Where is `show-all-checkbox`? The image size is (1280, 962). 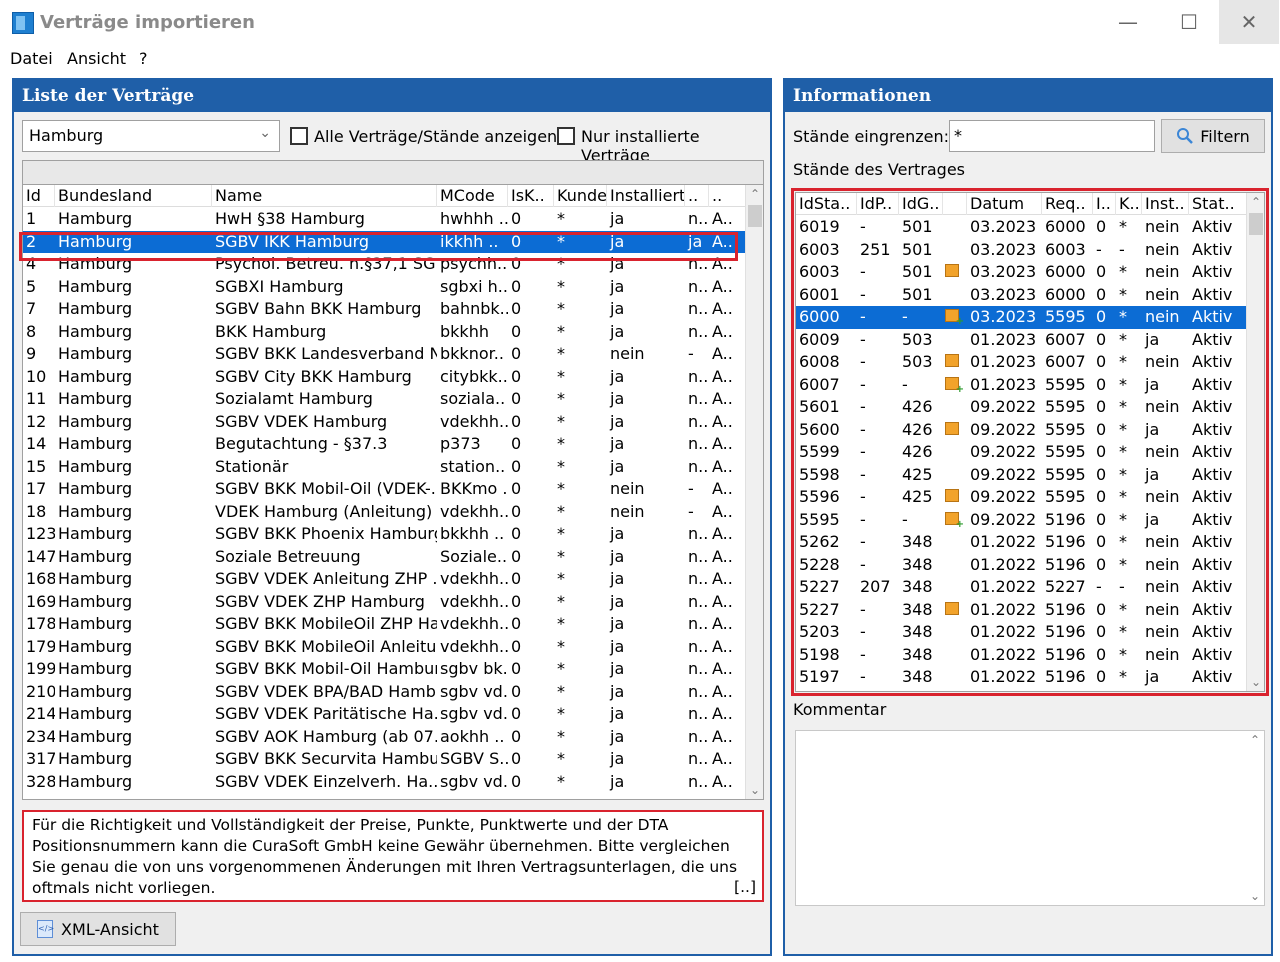 show-all-checkbox is located at coordinates (299, 136).